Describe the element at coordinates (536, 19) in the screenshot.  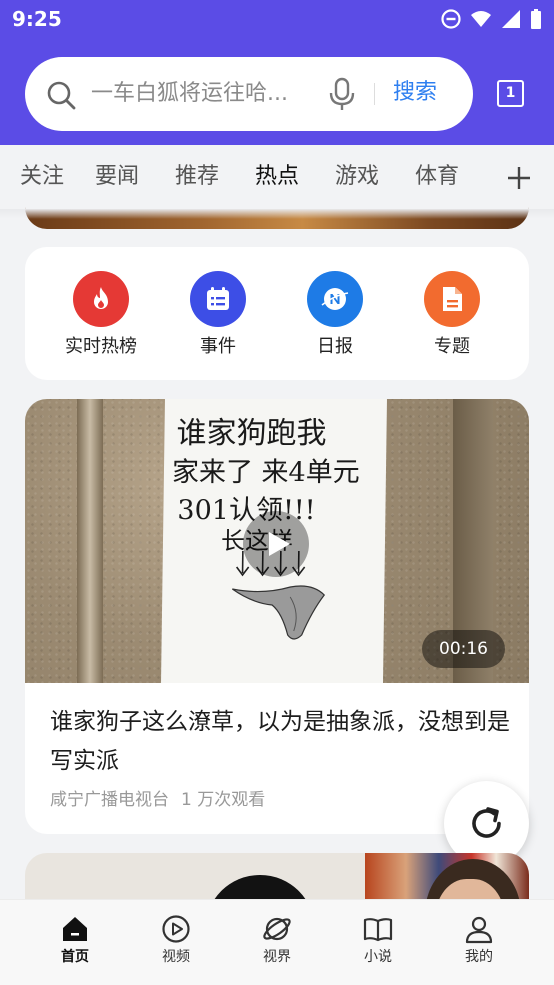
I see `battery-icon` at that location.